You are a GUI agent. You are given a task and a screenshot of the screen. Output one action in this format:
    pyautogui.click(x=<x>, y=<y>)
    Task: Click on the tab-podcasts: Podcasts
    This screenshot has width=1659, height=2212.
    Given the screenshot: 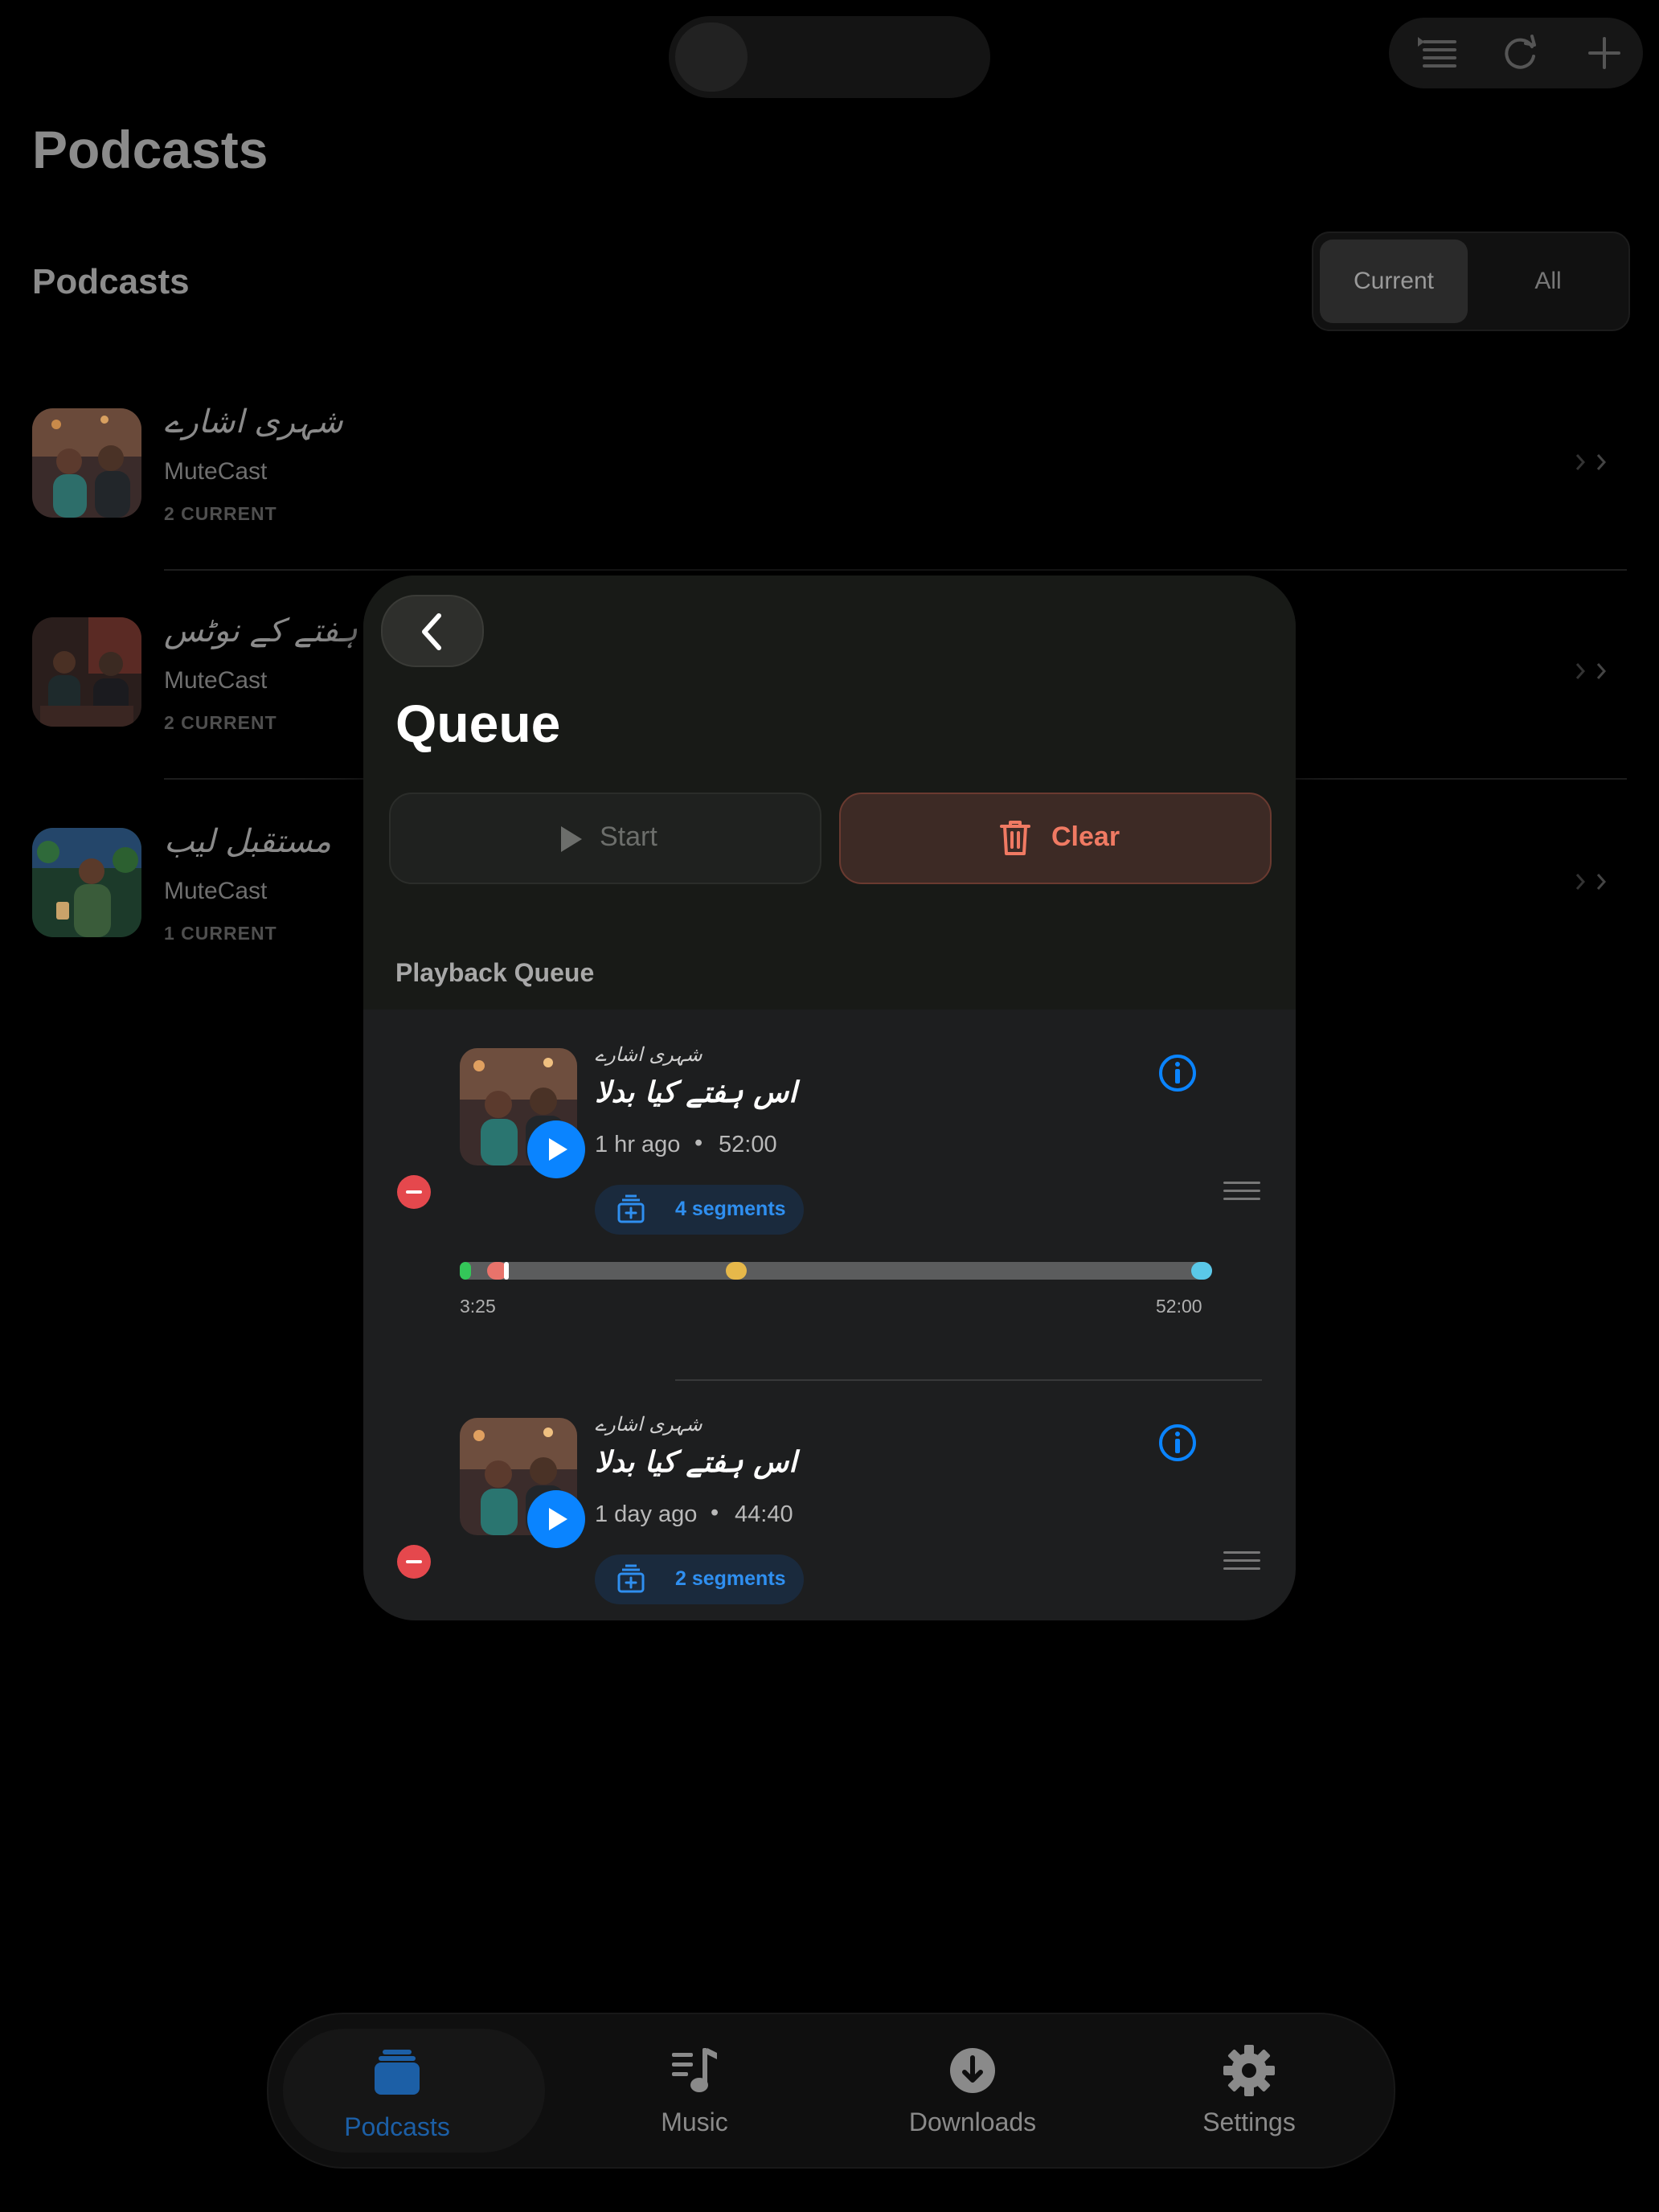 What is the action you would take?
    pyautogui.click(x=406, y=2090)
    